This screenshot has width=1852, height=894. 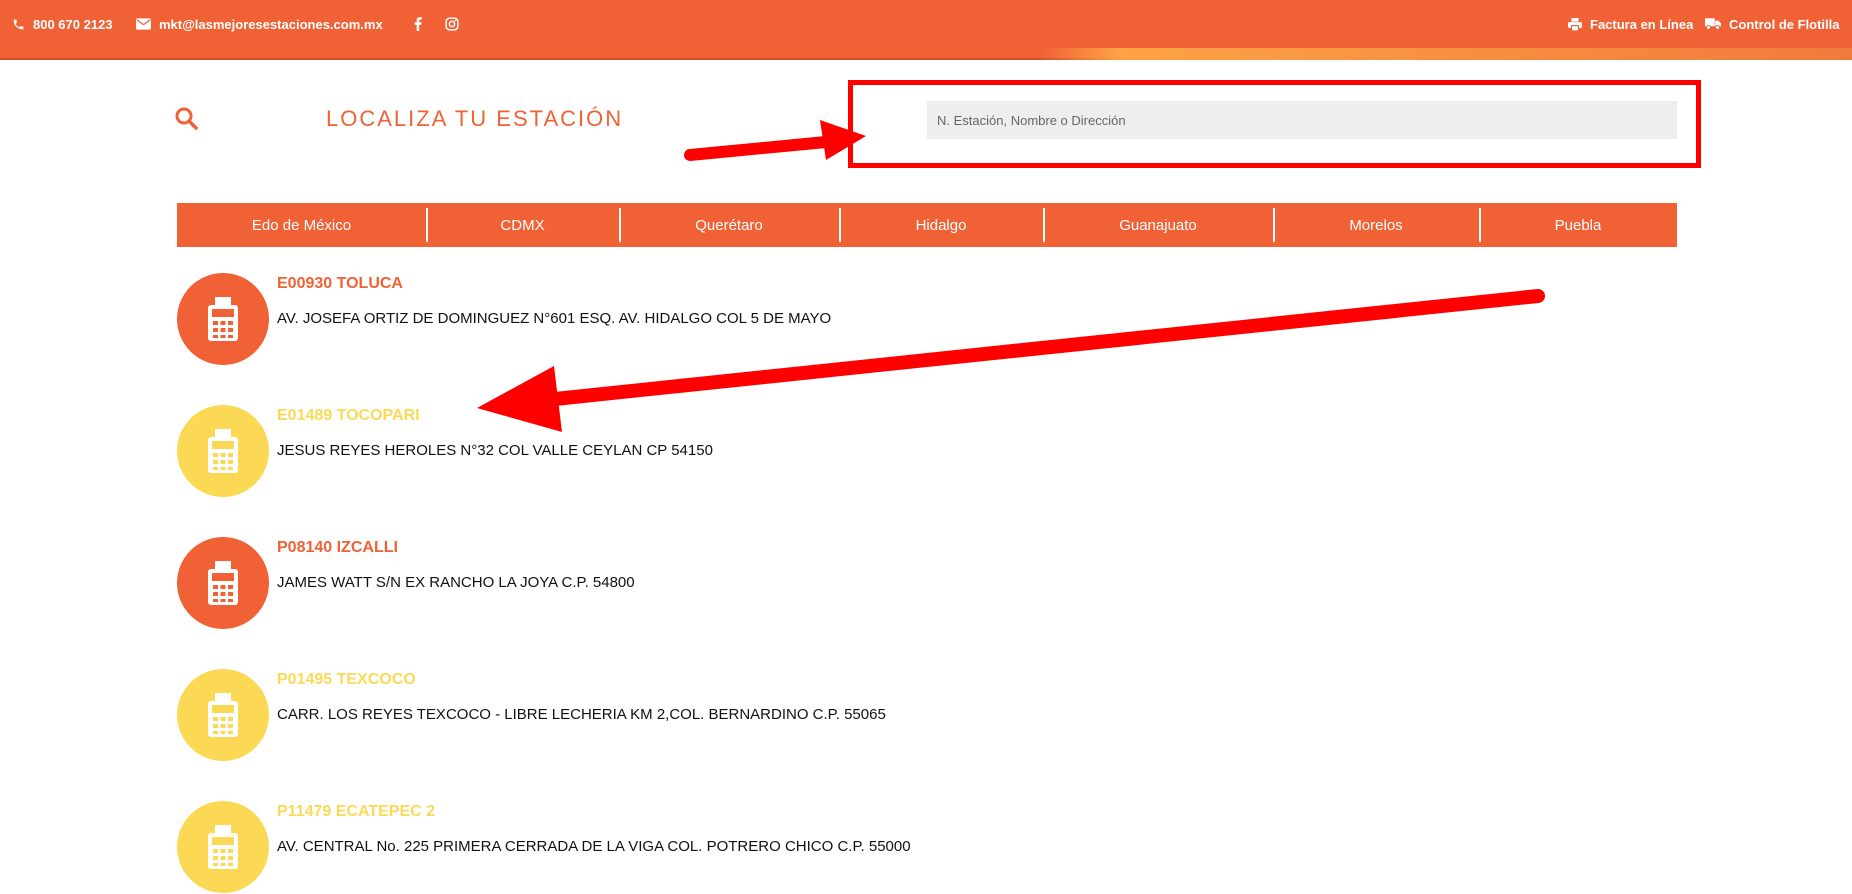 I want to click on tab-puebla: Puebla, so click(x=1578, y=225).